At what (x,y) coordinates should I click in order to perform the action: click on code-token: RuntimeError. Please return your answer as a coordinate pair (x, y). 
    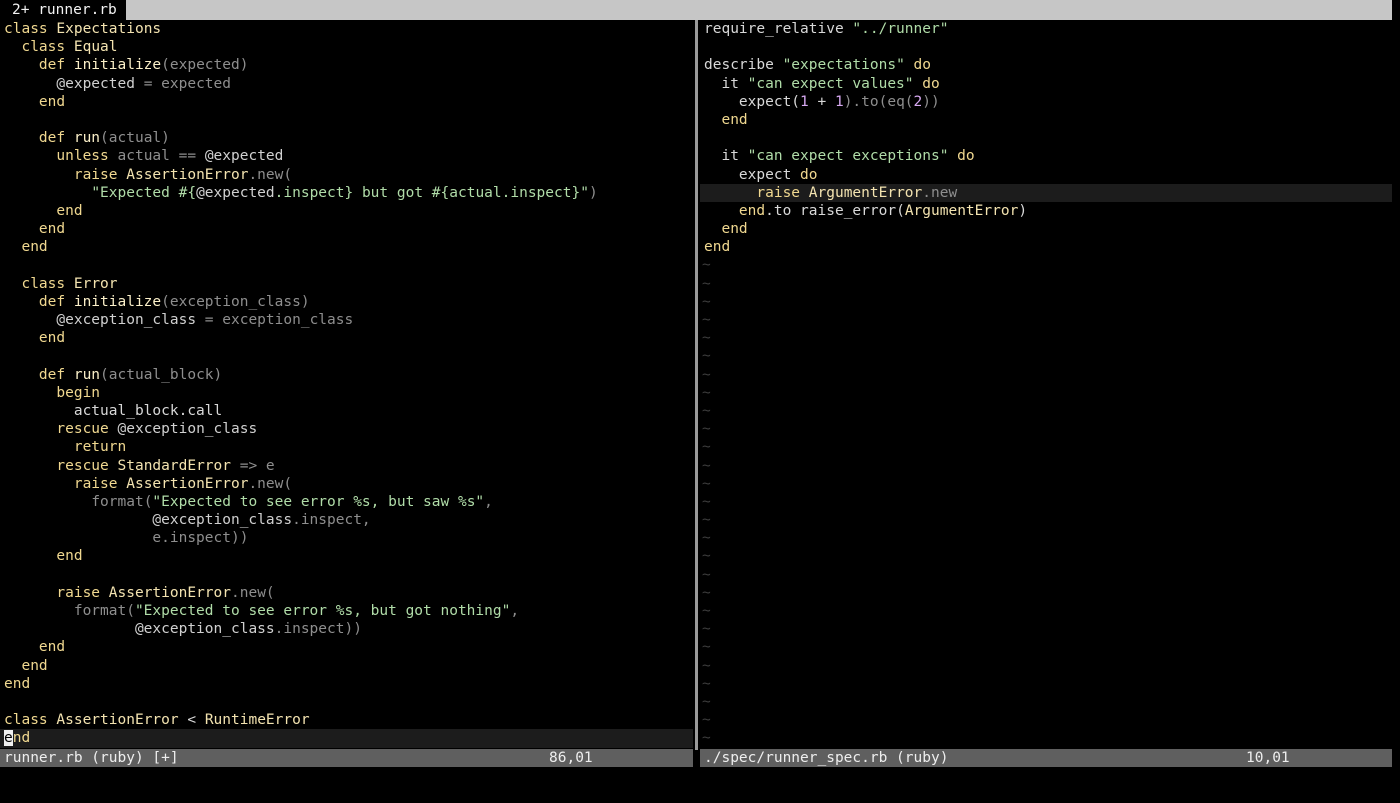
    Looking at the image, I should click on (257, 720).